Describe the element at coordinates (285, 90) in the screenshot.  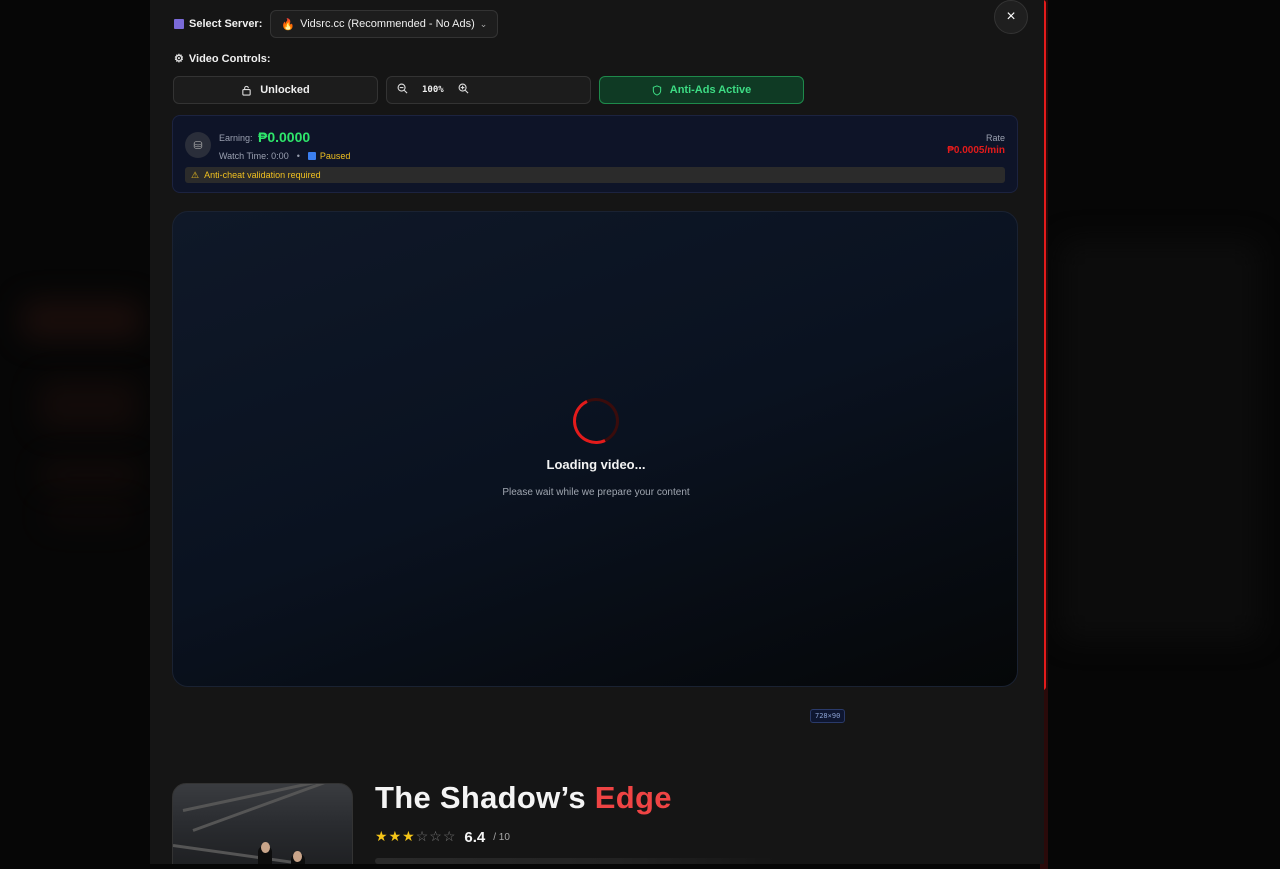
I see `unlock-button-label: Unlocked` at that location.